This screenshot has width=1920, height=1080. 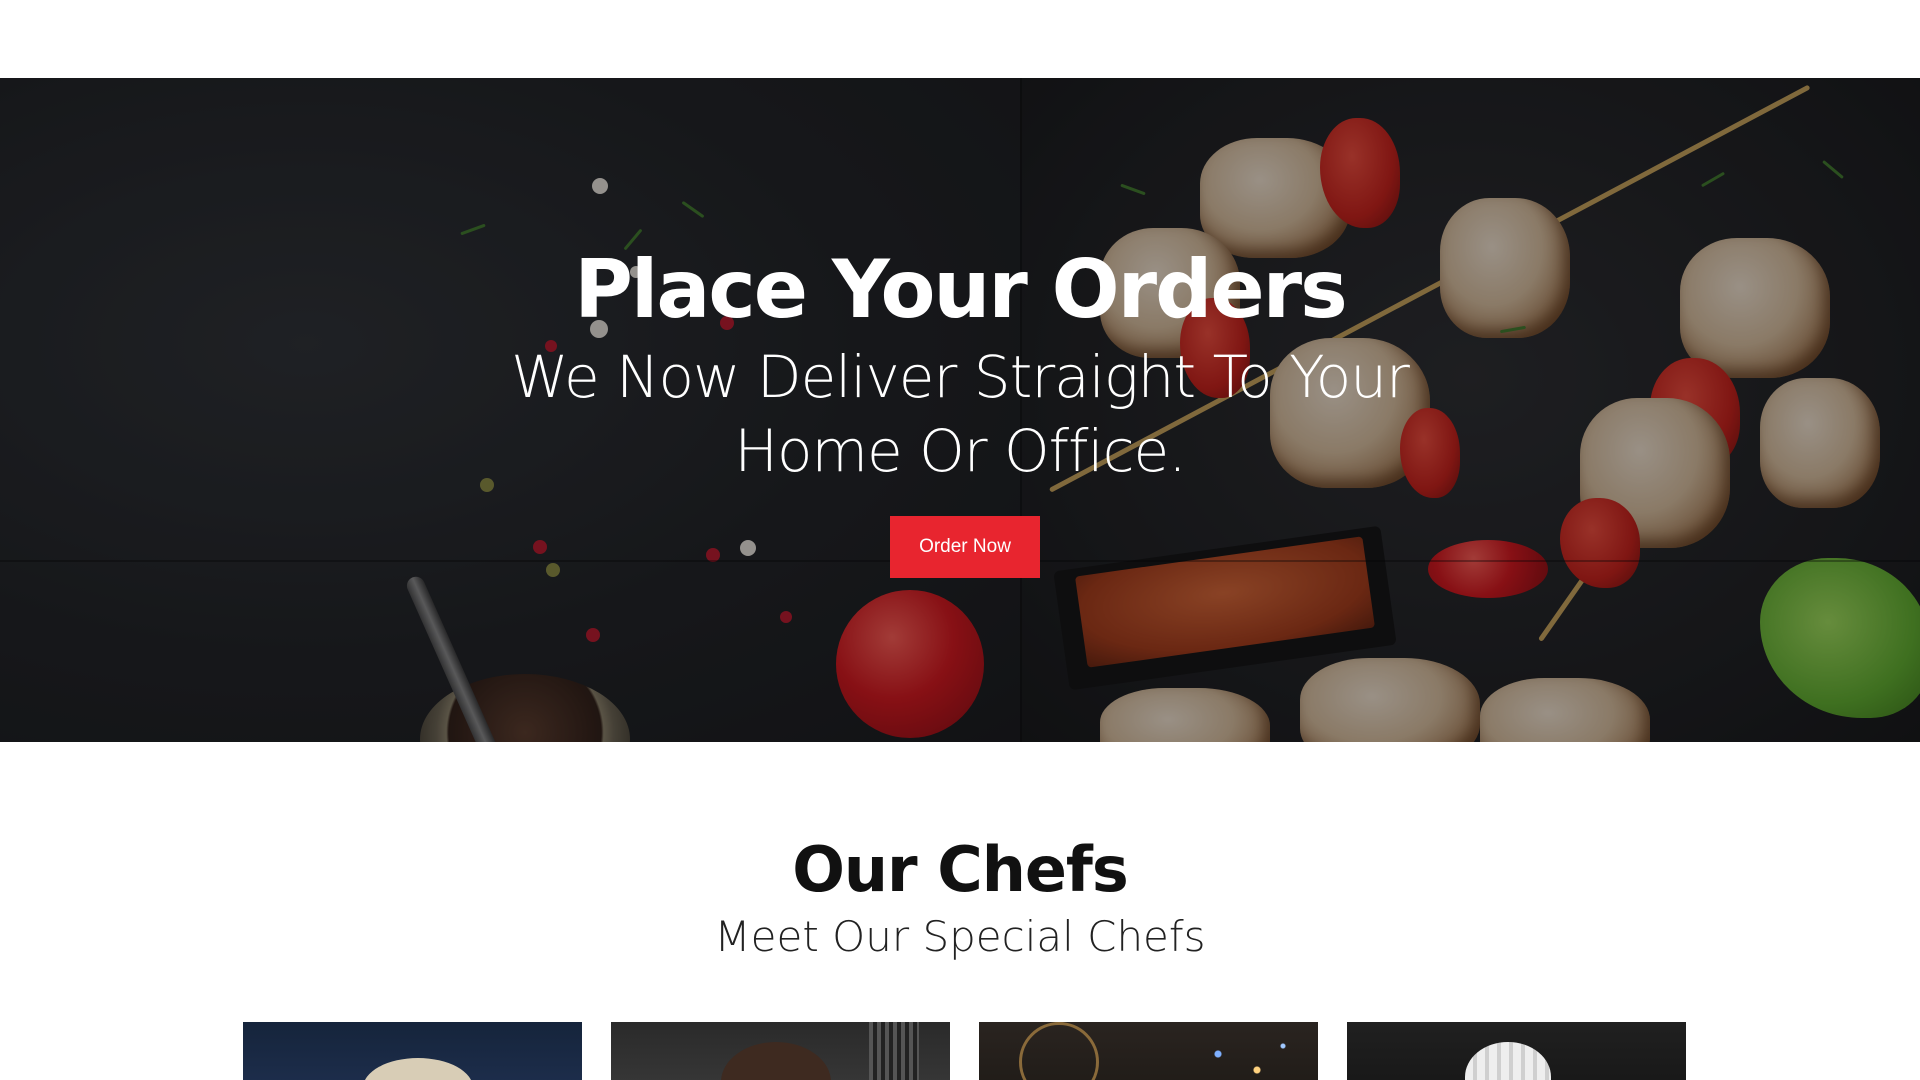 What do you see at coordinates (960, 289) in the screenshot?
I see `hero-title: Place Your Orders` at bounding box center [960, 289].